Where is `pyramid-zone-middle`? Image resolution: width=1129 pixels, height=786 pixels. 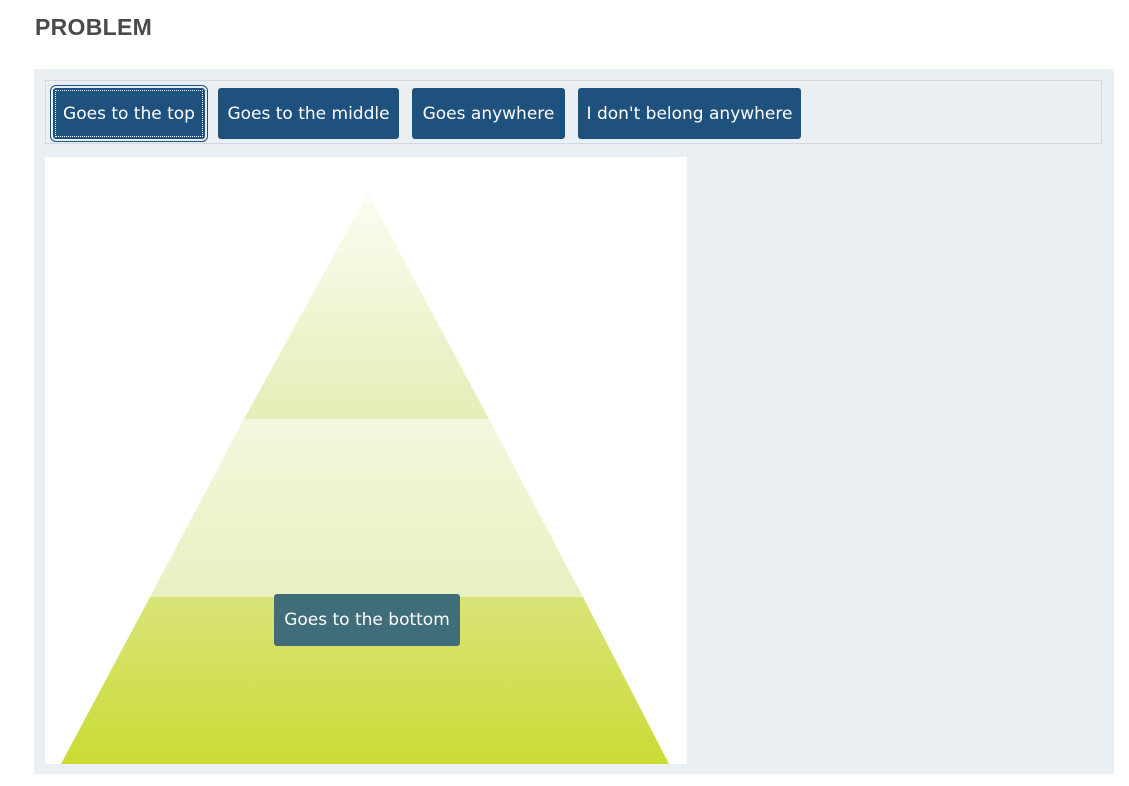 pyramid-zone-middle is located at coordinates (366, 508).